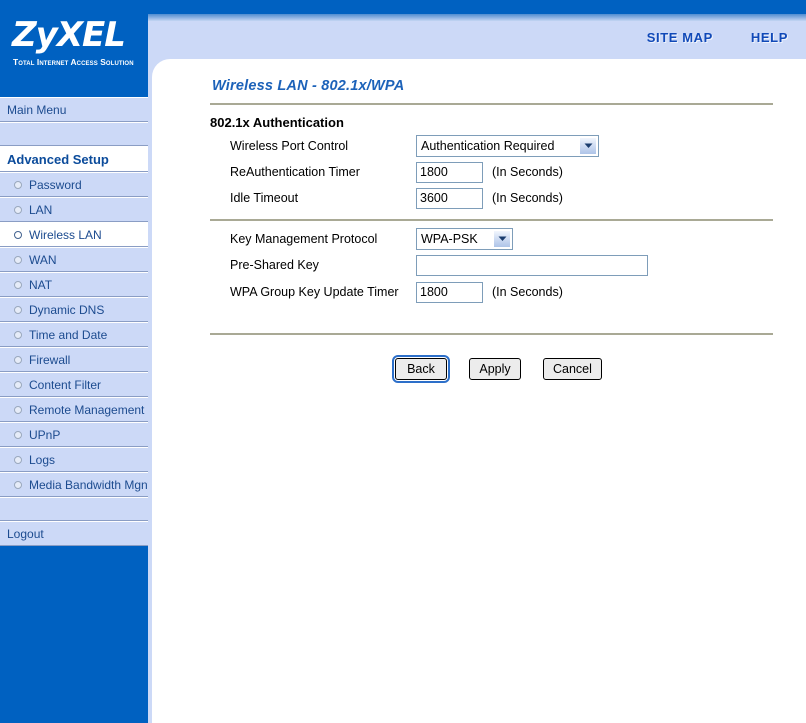 This screenshot has height=723, width=806. What do you see at coordinates (87, 409) in the screenshot?
I see `sidebar-item-label: Remote Management` at bounding box center [87, 409].